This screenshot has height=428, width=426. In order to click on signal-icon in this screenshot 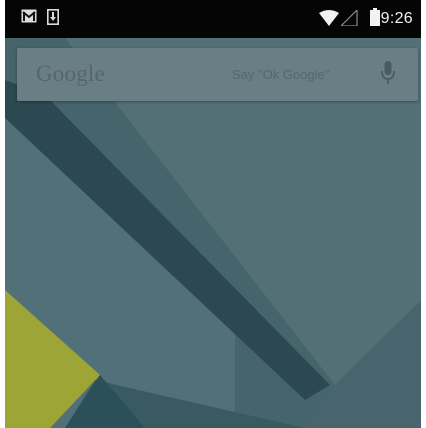, I will do `click(348, 19)`.